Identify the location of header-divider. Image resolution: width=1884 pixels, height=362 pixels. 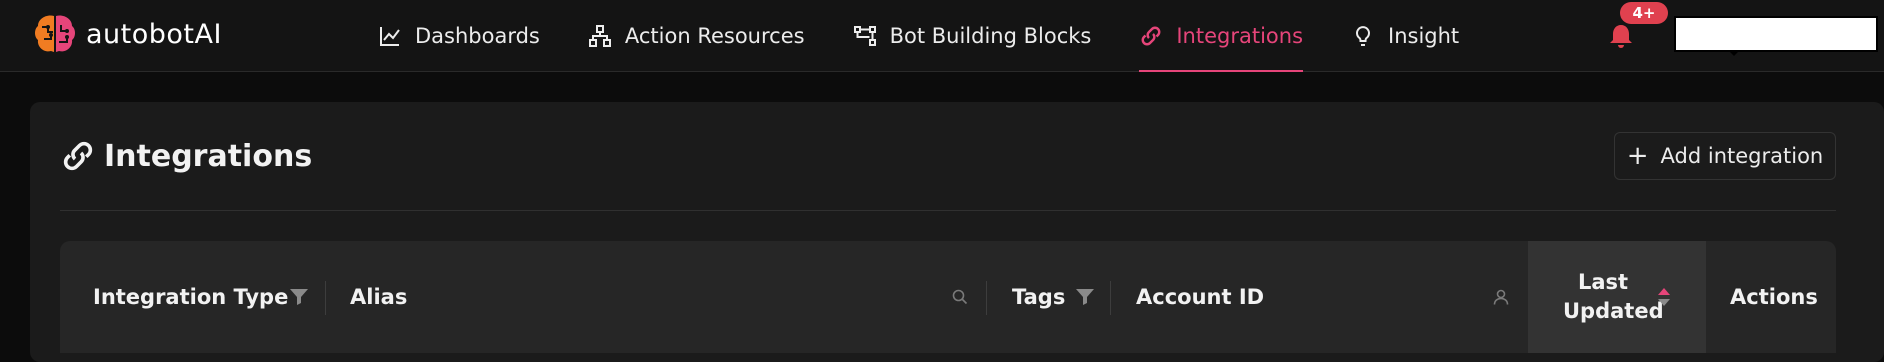
(948, 210).